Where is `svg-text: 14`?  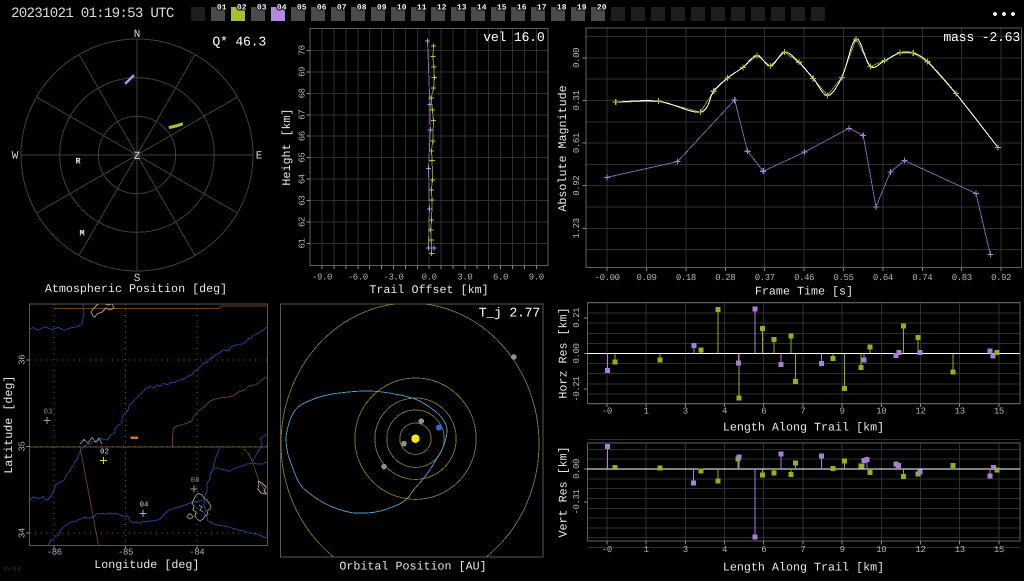 svg-text: 14 is located at coordinates (482, 8).